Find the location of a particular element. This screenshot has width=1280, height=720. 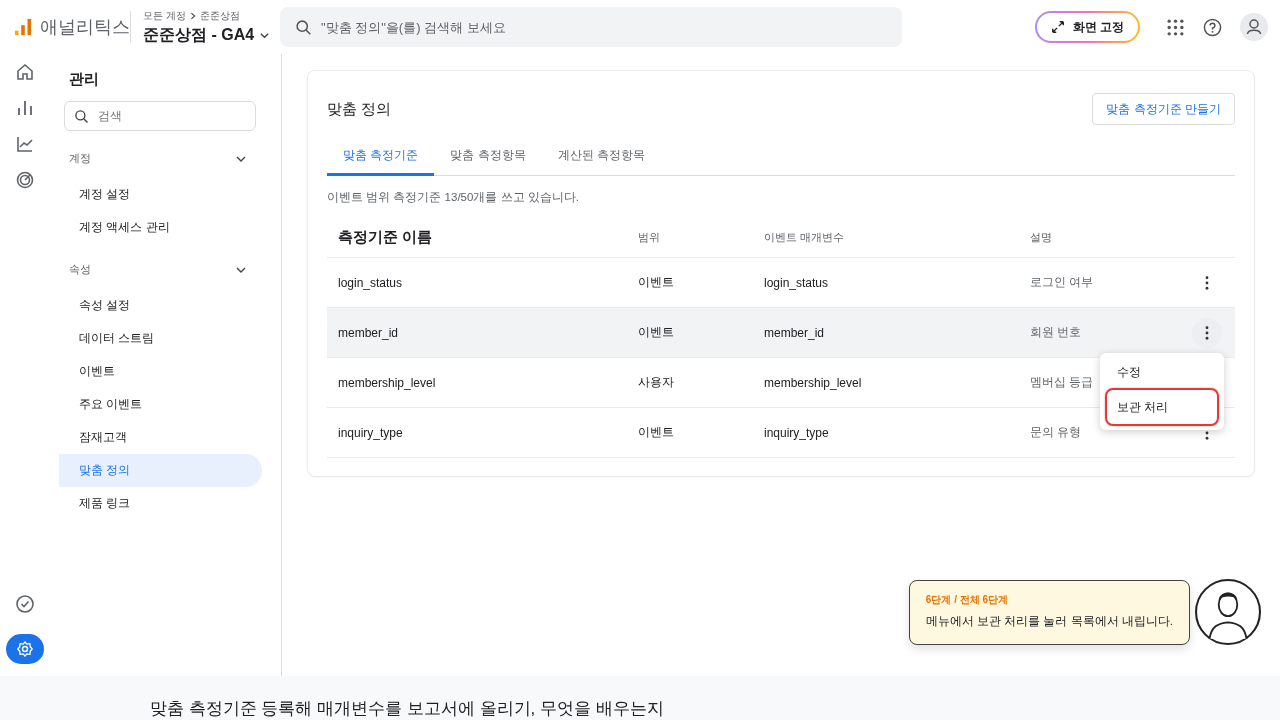

menu-item: 보관 처리 is located at coordinates (1162, 407).